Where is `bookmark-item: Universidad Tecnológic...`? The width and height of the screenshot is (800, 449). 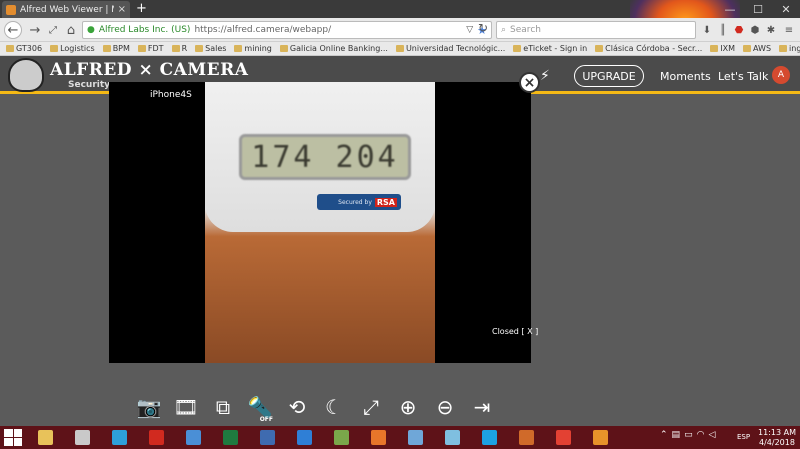 bookmark-item: Universidad Tecnológic... is located at coordinates (450, 48).